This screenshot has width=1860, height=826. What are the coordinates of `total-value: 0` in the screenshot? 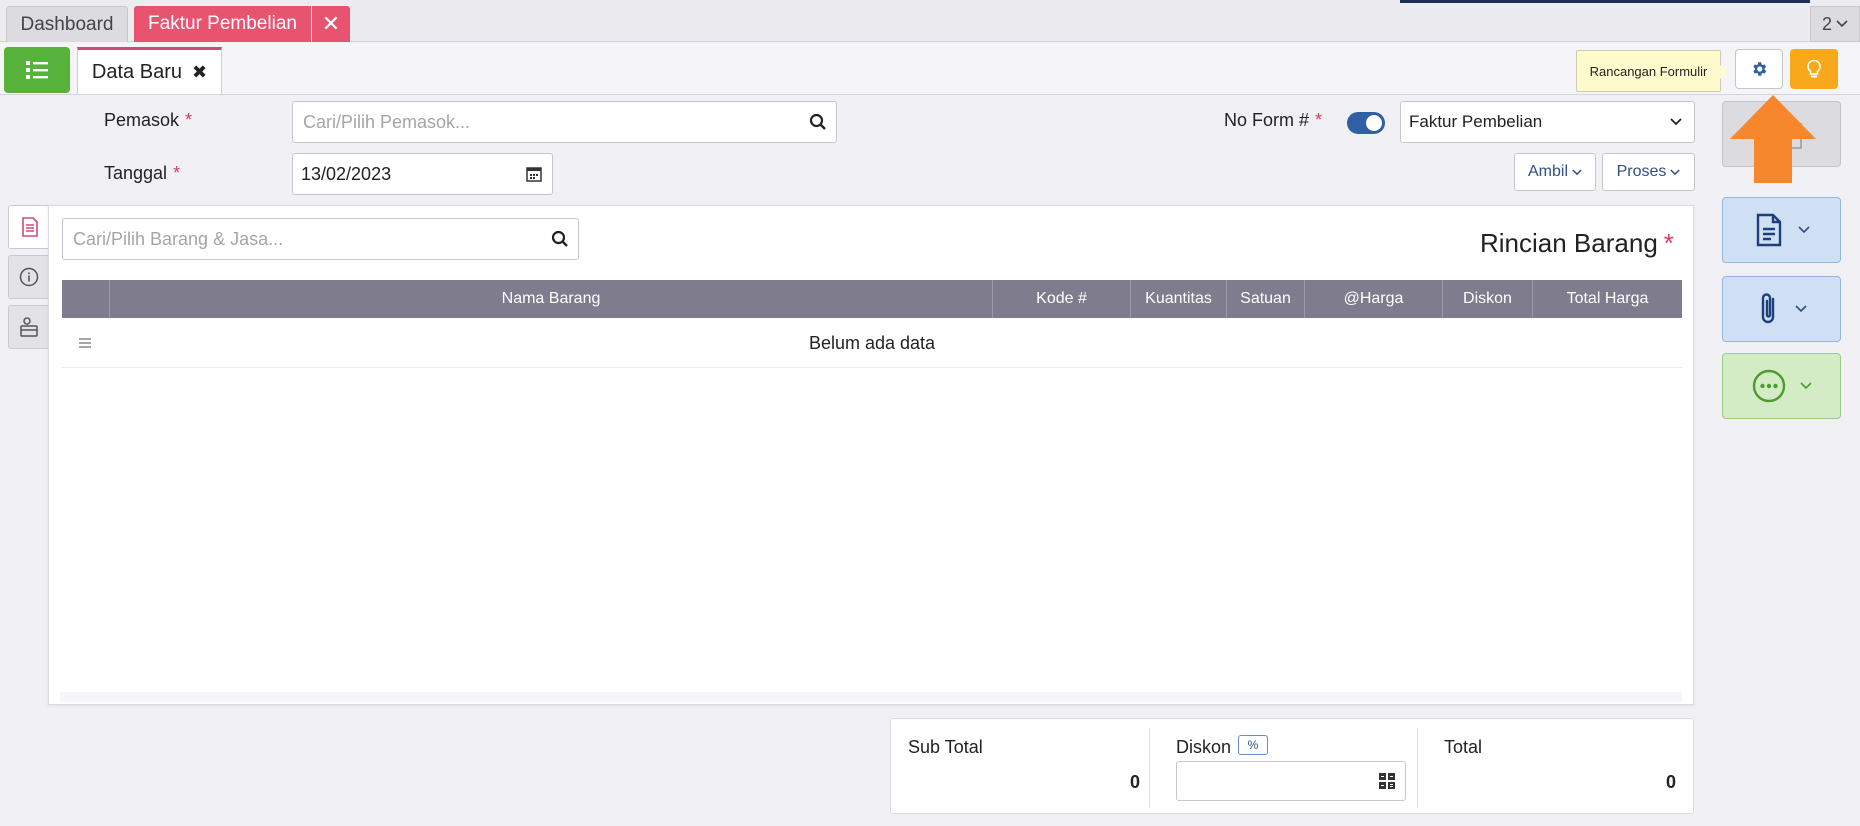 It's located at (1670, 782).